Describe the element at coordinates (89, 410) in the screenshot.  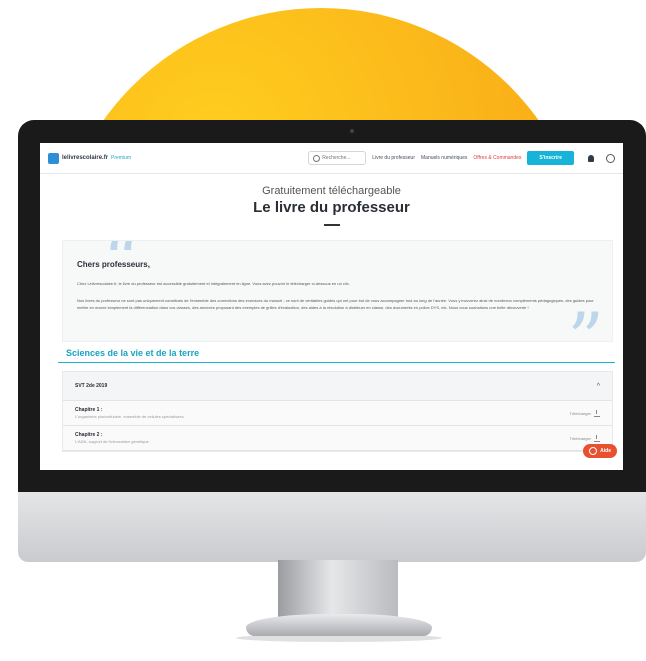
I see `chapter-title: Chapitre 1 :` at that location.